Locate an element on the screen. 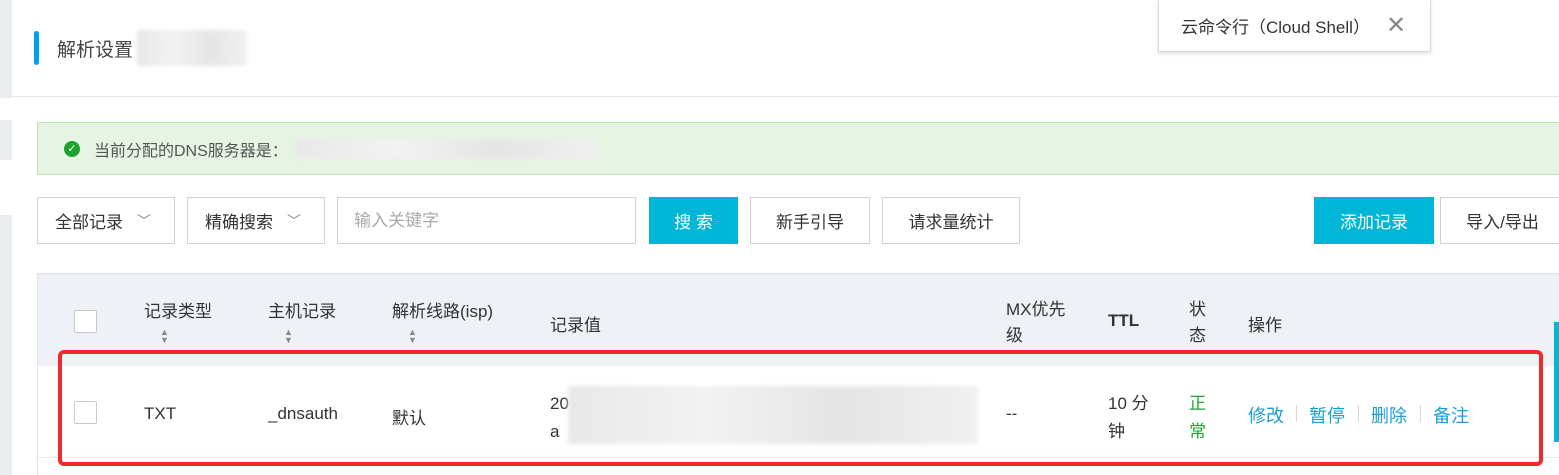  request-stats-button: 请求量统计 is located at coordinates (951, 220).